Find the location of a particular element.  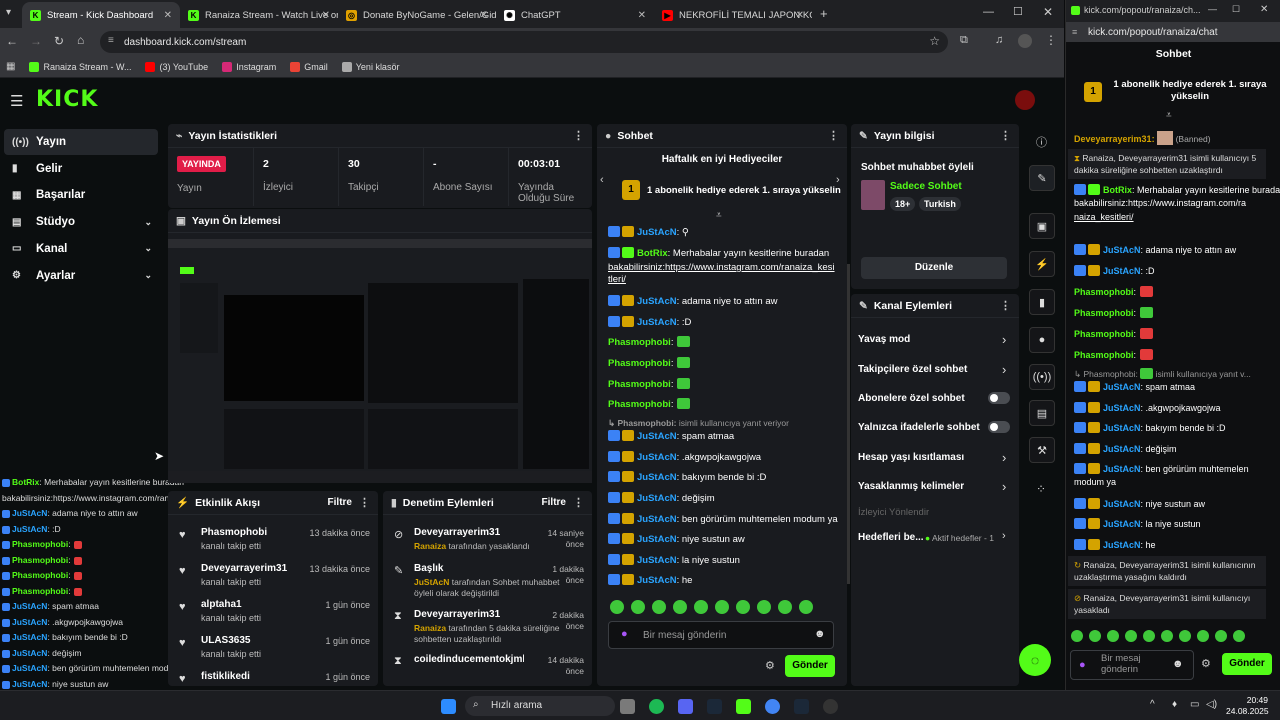

sidebar-item-ayarlar: ⚙ Ayarlar ⌄ is located at coordinates (81, 276).